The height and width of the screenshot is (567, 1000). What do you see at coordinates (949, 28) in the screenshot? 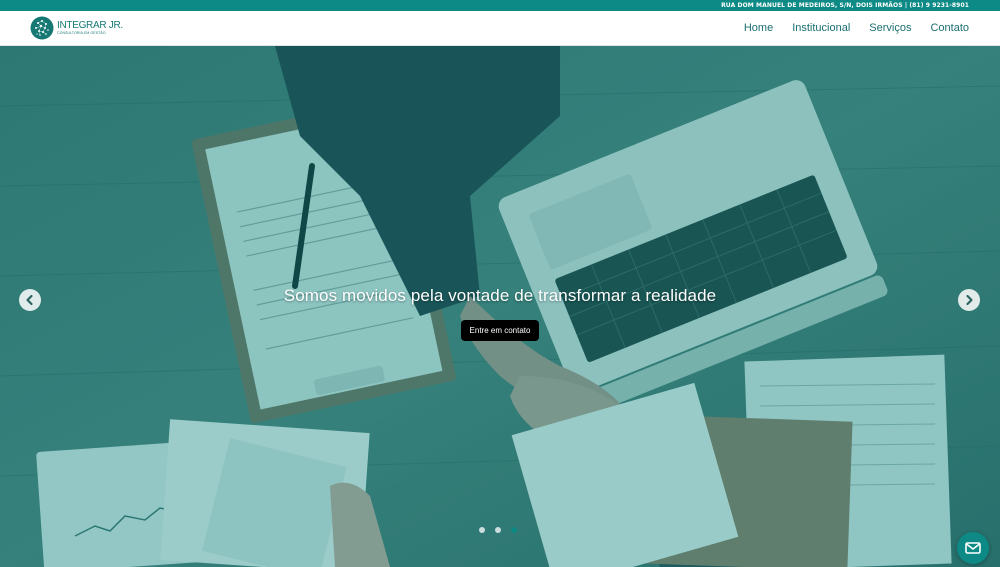
I see `nav-contato: Contato` at bounding box center [949, 28].